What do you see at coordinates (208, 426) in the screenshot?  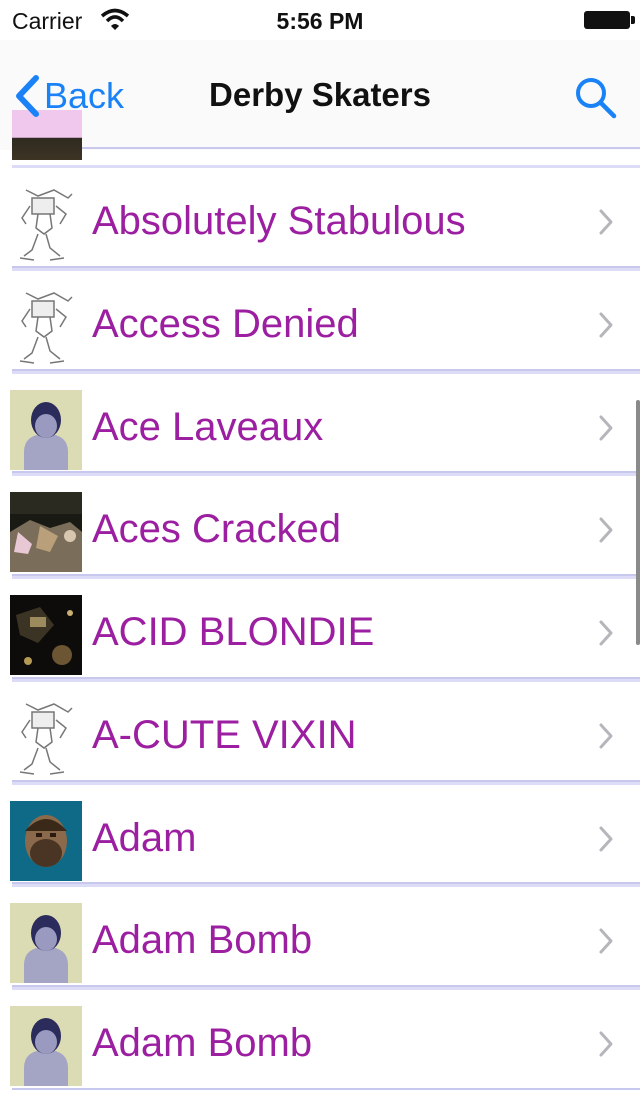 I see `skater-name: Ace Laveaux` at bounding box center [208, 426].